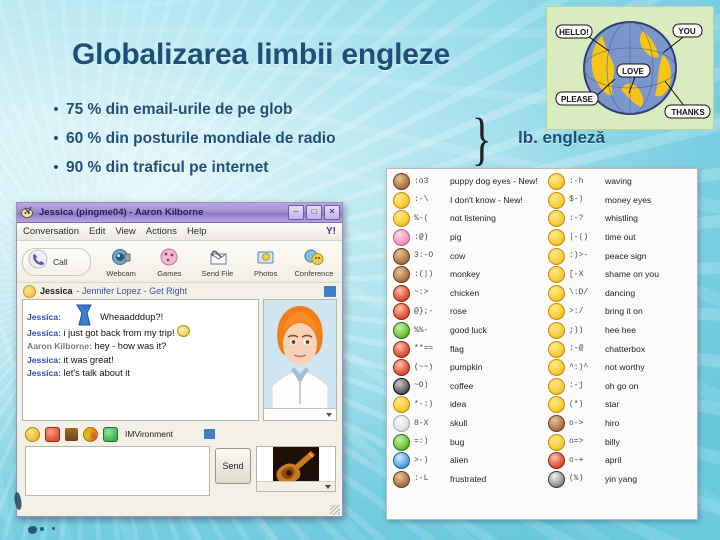 The image size is (720, 540). I want to click on imvironment-icon, so click(110, 434).